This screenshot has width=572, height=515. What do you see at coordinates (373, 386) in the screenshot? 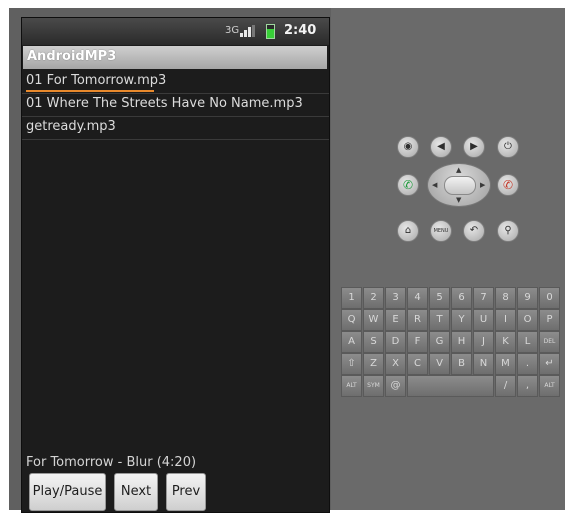
I see `sym-key: SYM` at bounding box center [373, 386].